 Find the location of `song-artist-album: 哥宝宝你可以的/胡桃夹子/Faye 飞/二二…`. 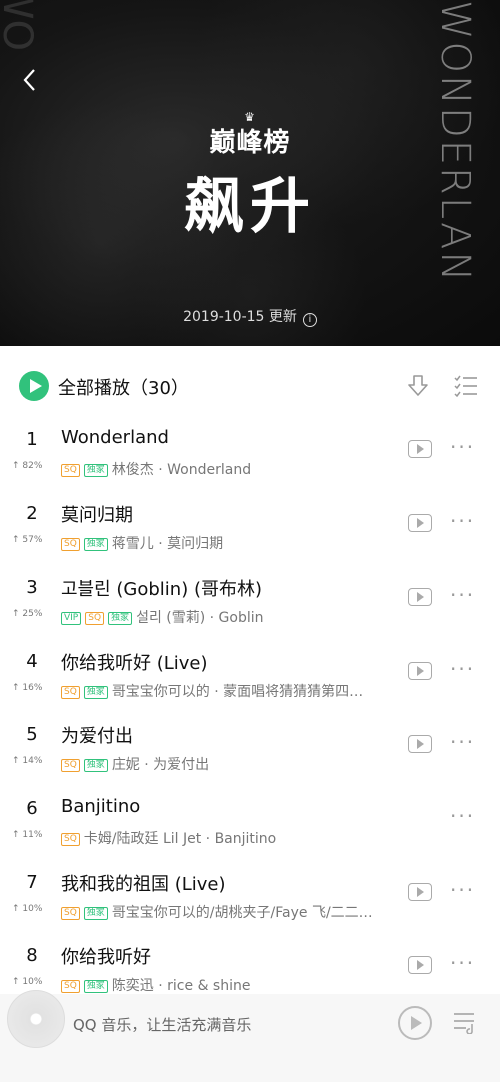

song-artist-album: 哥宝宝你可以的/胡桃夹子/Faye 飞/二二… is located at coordinates (242, 913).